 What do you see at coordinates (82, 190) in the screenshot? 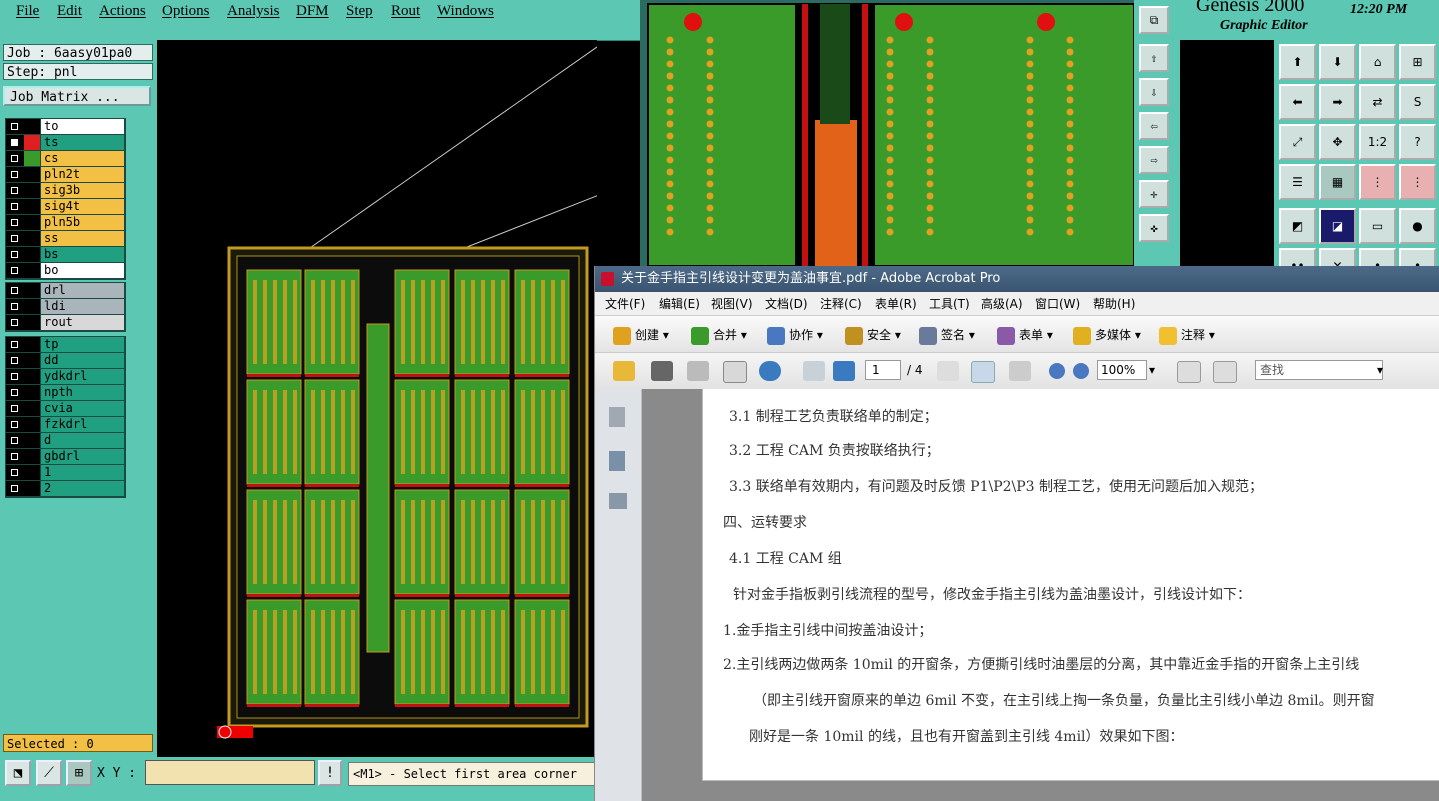
I see `layer-name: sig3b` at bounding box center [82, 190].